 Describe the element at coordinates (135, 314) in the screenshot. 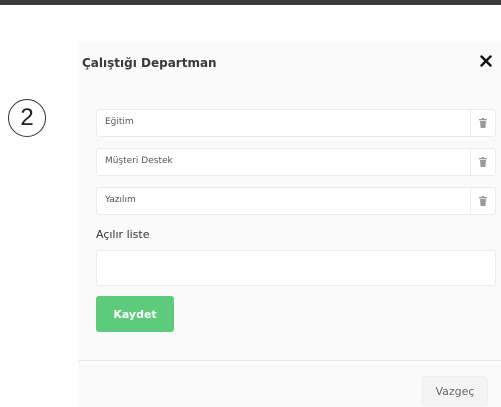

I see `save-button: Kaydet` at that location.